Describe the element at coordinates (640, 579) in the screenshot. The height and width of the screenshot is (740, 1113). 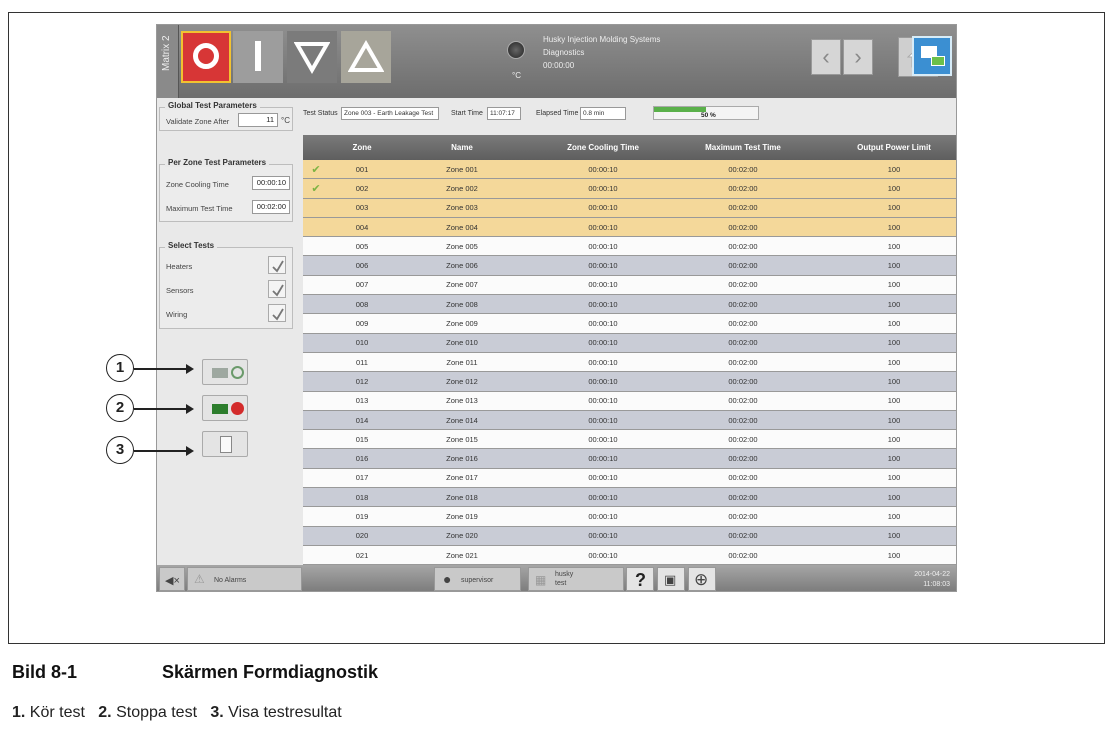
I see `help-button: ?` at that location.